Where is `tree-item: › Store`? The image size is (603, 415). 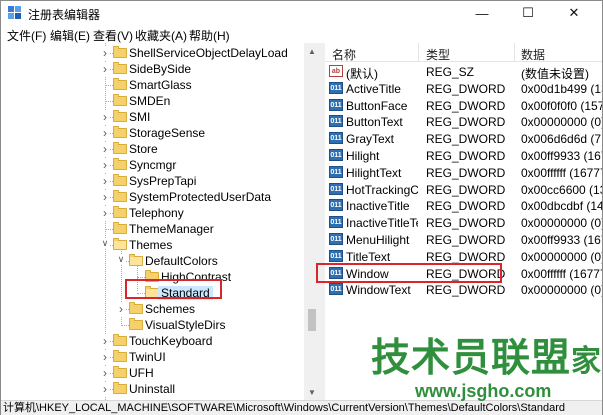 tree-item: › Store is located at coordinates (151, 149).